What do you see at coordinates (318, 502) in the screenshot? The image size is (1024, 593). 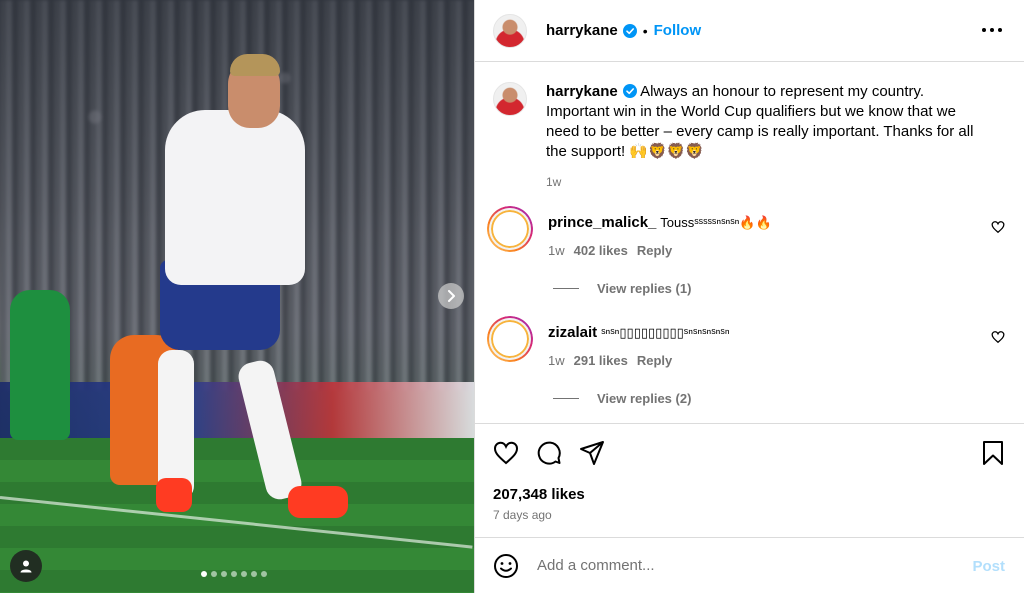 I see `player-boot-right` at bounding box center [318, 502].